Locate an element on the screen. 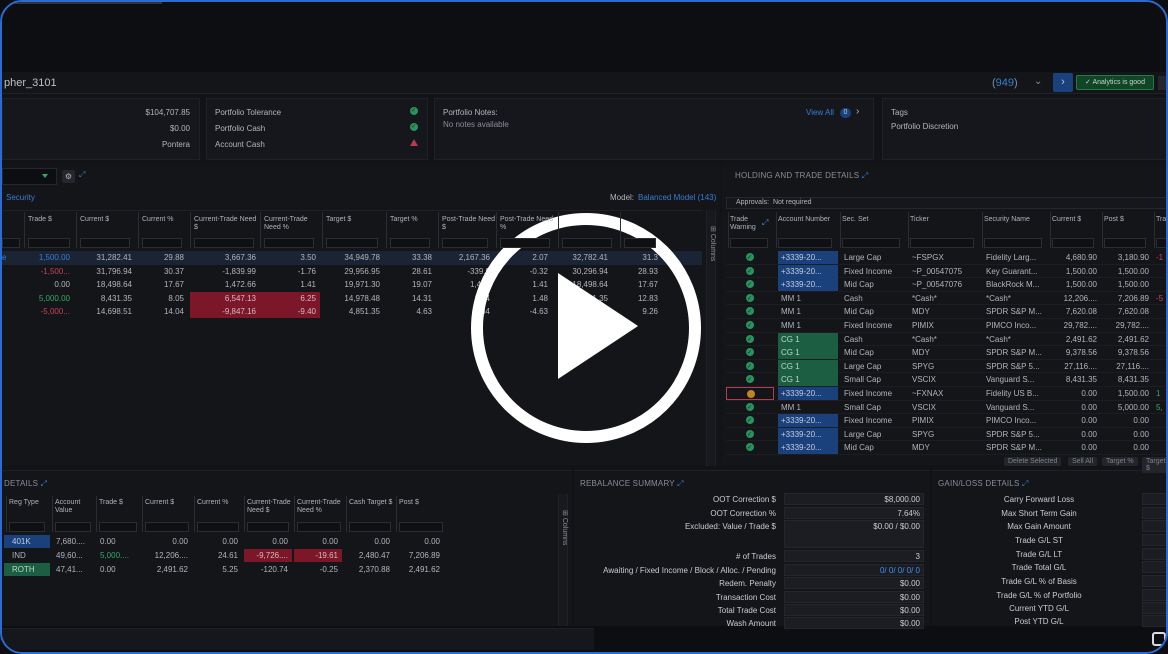  expand-icon: ⤢ is located at coordinates (765, 223).